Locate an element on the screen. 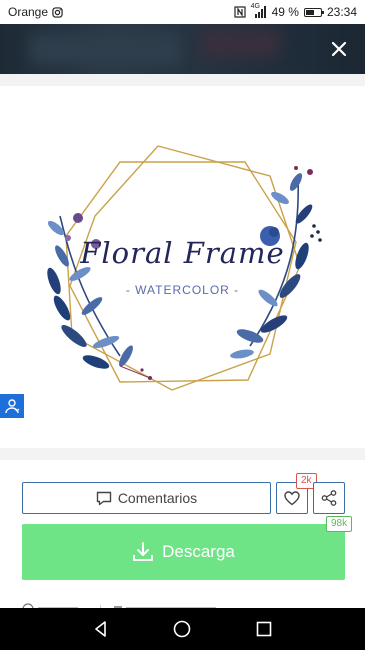 Image resolution: width=365 pixels, height=650 pixels. comment-icon is located at coordinates (104, 498).